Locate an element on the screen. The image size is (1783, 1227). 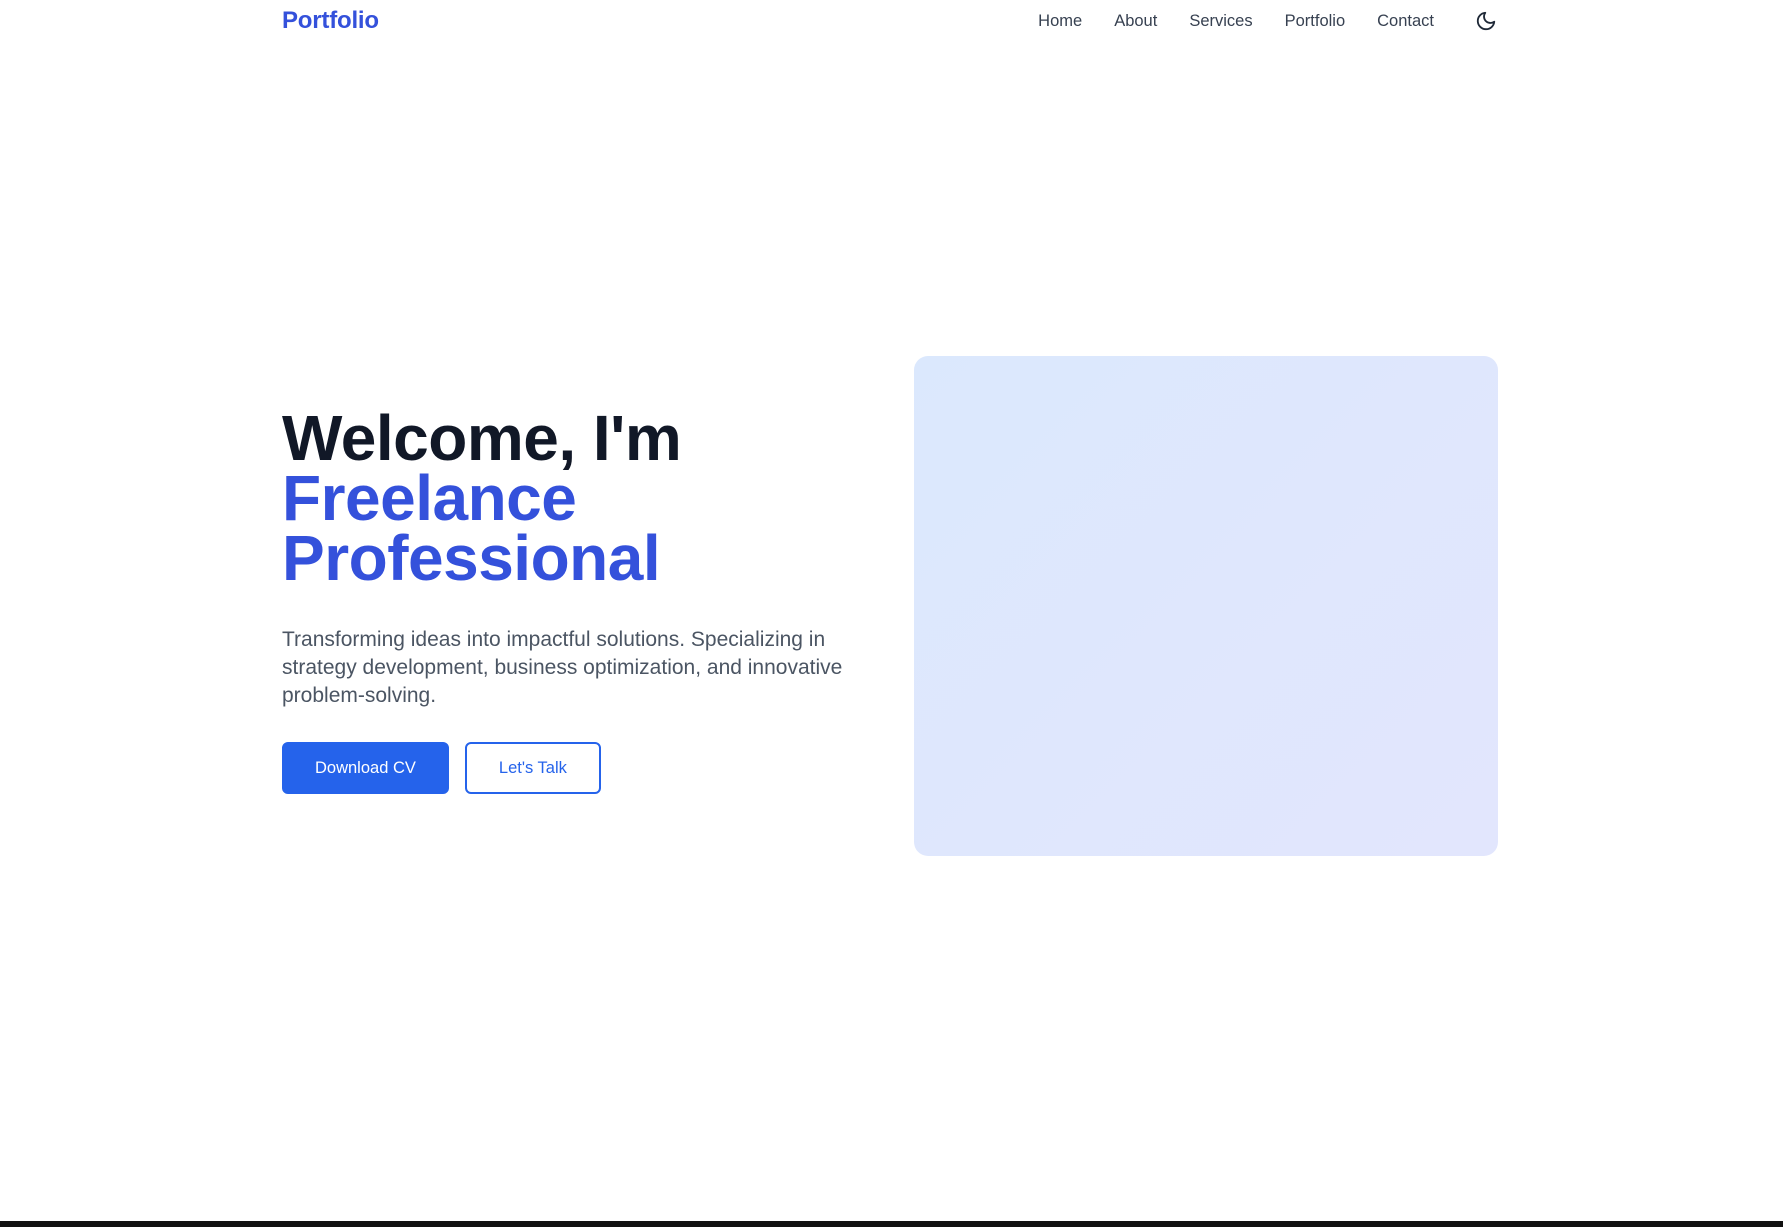
hero-title: Welcome, I'm Freelance Professional is located at coordinates (582, 498).